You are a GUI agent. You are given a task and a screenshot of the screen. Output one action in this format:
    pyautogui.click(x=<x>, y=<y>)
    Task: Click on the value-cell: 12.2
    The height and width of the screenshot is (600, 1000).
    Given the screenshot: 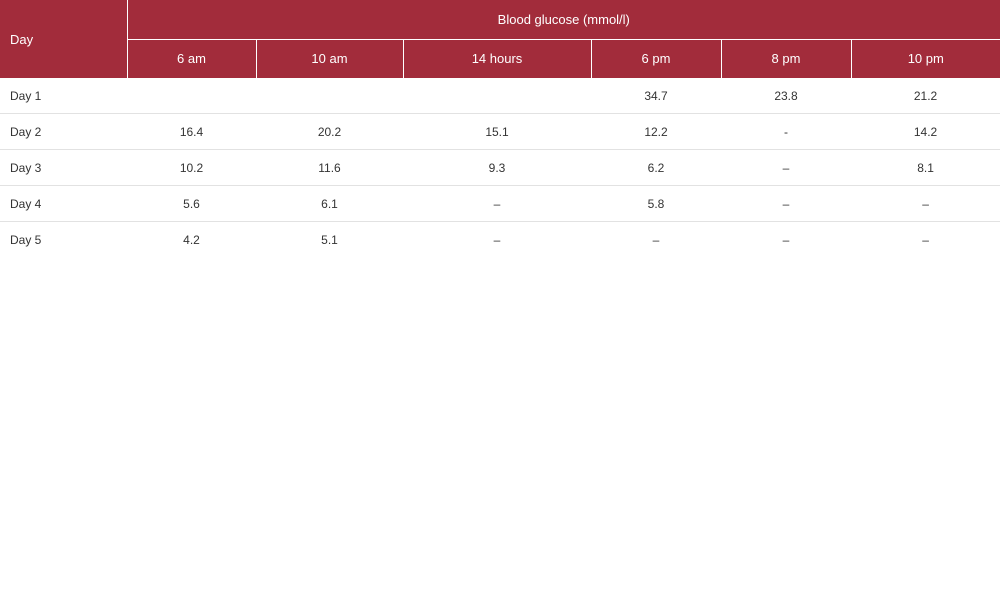 What is the action you would take?
    pyautogui.click(x=656, y=131)
    